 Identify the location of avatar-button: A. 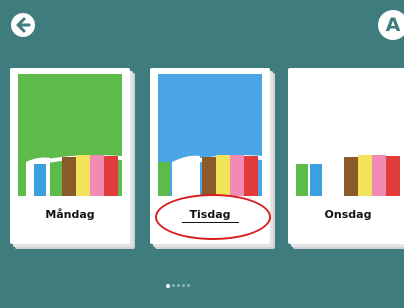
(391, 25).